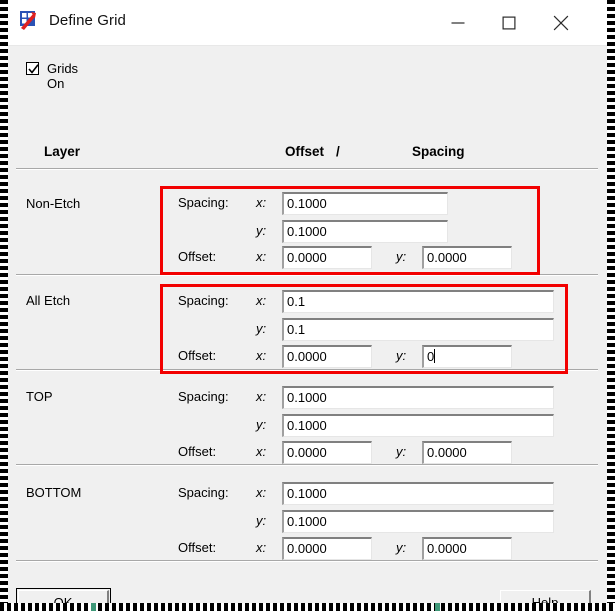 This screenshot has height=611, width=615. I want to click on divider-header, so click(307, 169).